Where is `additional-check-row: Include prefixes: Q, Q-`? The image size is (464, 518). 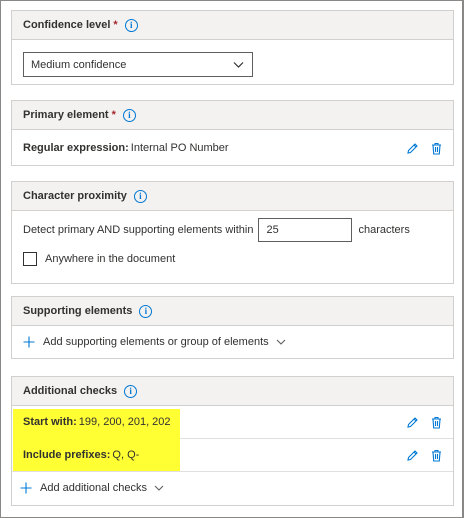 additional-check-row: Include prefixes: Q, Q- is located at coordinates (232, 455).